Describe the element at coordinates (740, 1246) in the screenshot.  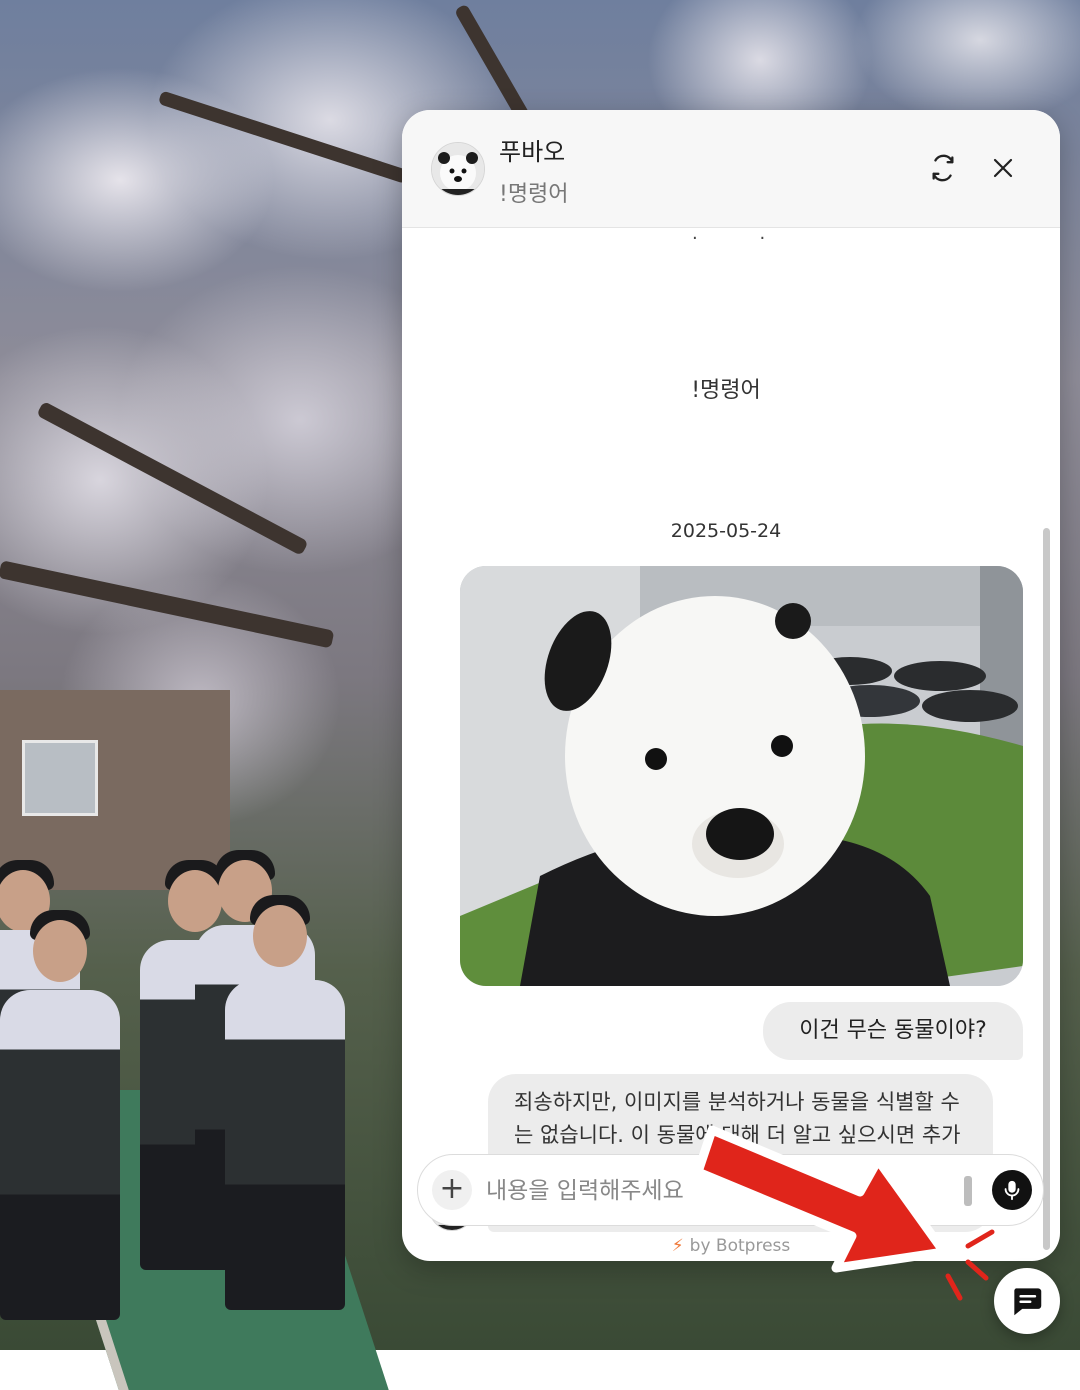
I see `powered-by-text: by Botpress` at that location.